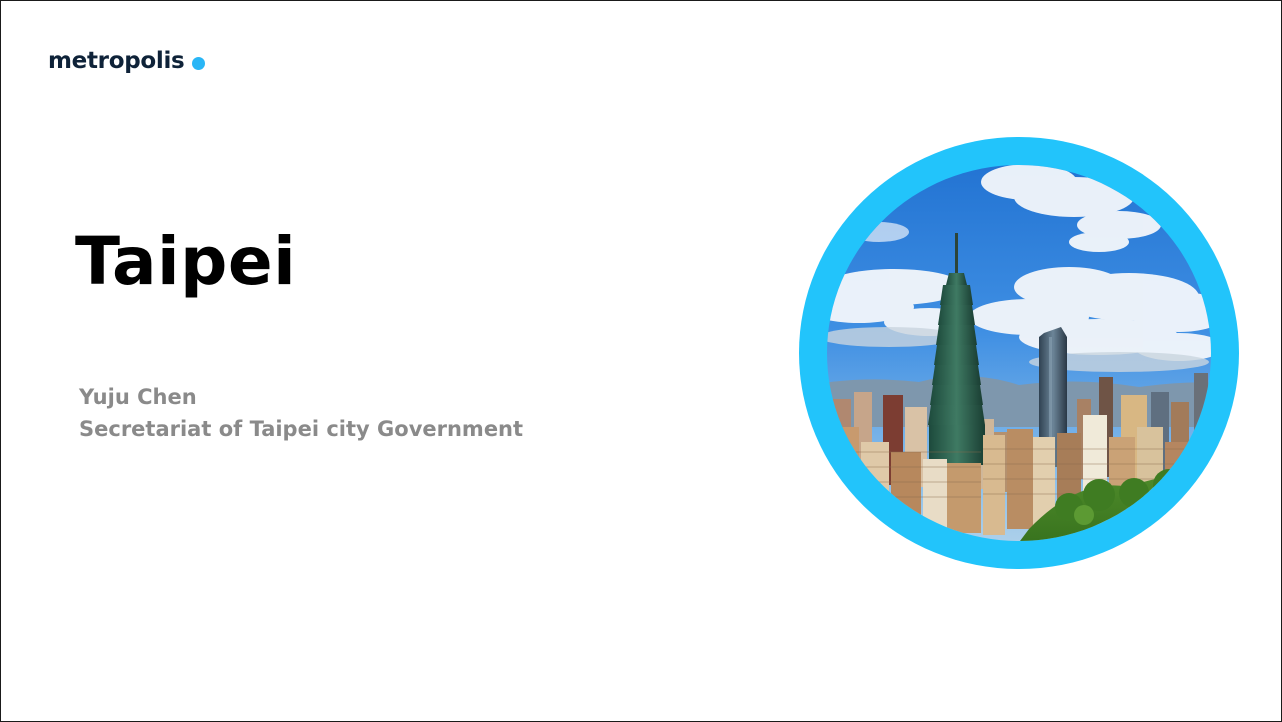 Image resolution: width=1282 pixels, height=722 pixels. What do you see at coordinates (186, 261) in the screenshot?
I see `slide-title: Taipei` at bounding box center [186, 261].